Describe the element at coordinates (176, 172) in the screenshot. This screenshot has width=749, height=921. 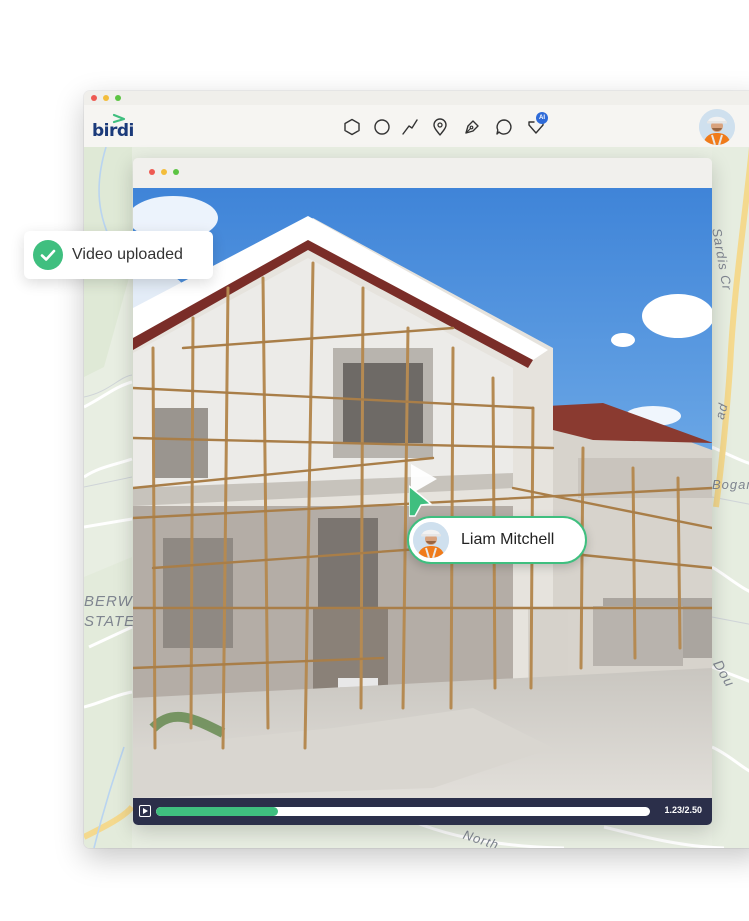
I see `maximize-video-window-button` at that location.